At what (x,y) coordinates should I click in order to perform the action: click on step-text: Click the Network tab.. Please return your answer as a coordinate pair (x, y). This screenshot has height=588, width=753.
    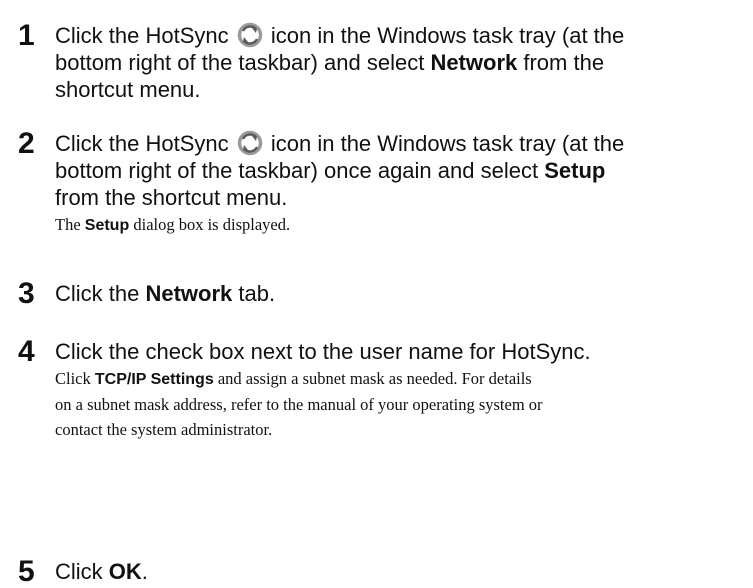
    Looking at the image, I should click on (165, 293).